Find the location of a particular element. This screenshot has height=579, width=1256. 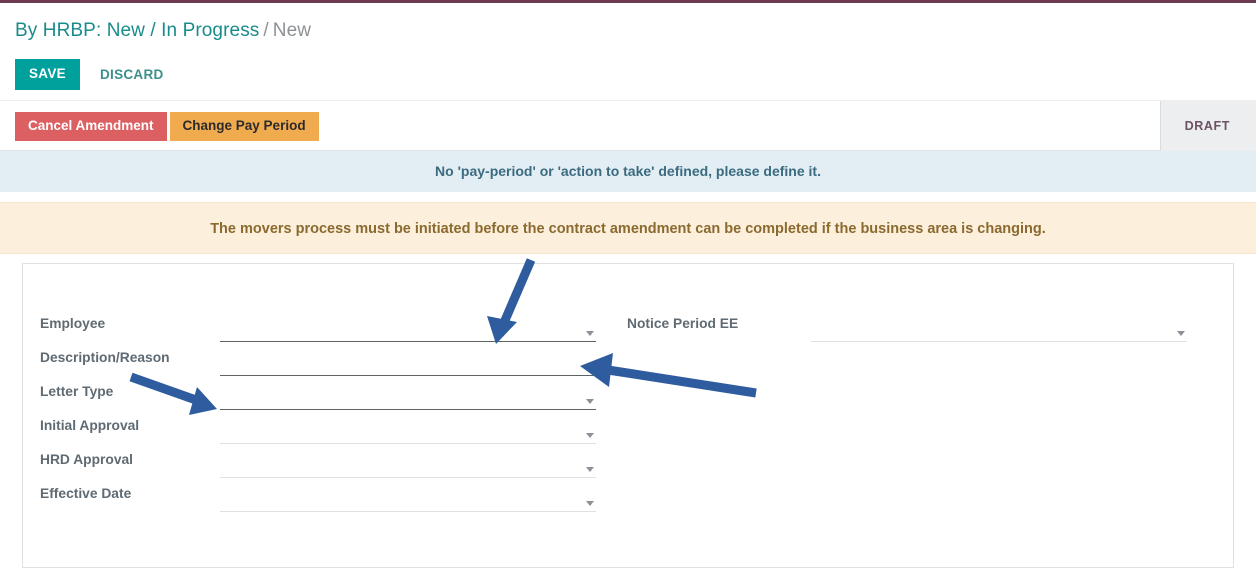

letter-type-input is located at coordinates (408, 396).